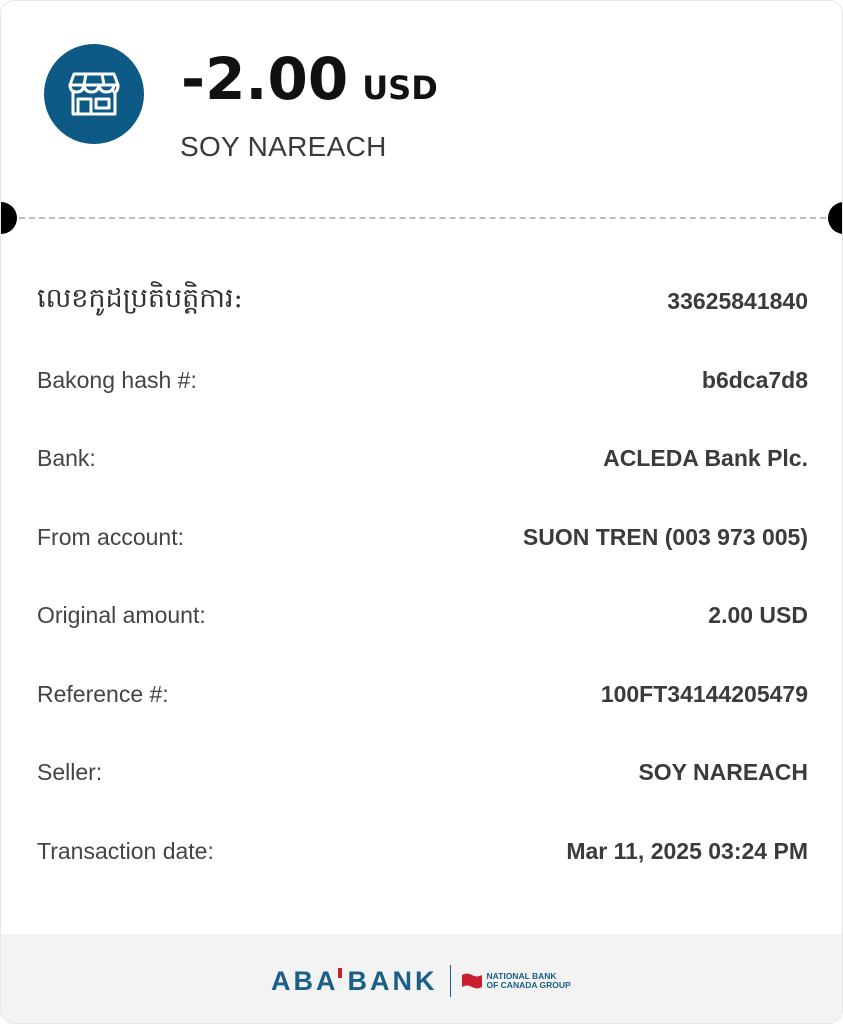 This screenshot has width=843, height=1024. What do you see at coordinates (70, 771) in the screenshot?
I see `detail-label: Seller:` at bounding box center [70, 771].